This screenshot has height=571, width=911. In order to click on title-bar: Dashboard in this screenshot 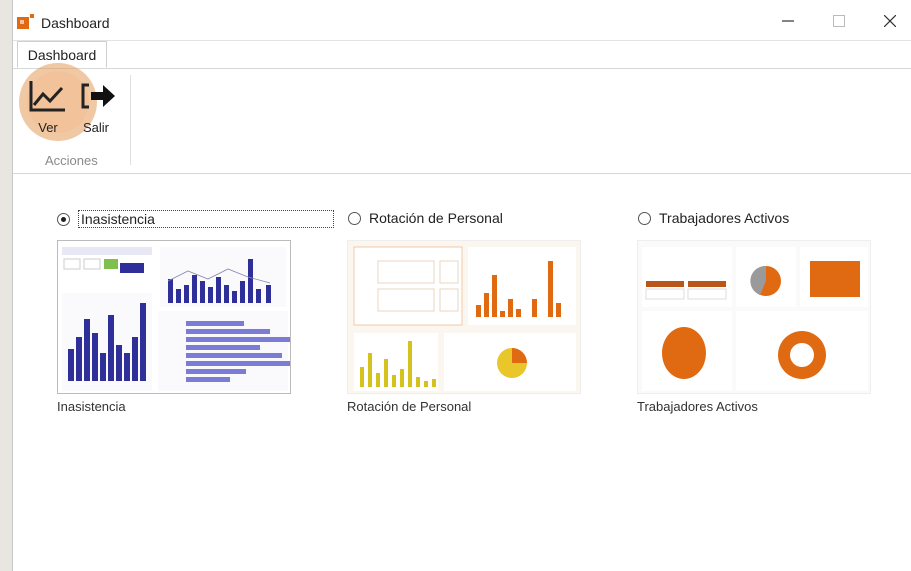, I will do `click(462, 20)`.